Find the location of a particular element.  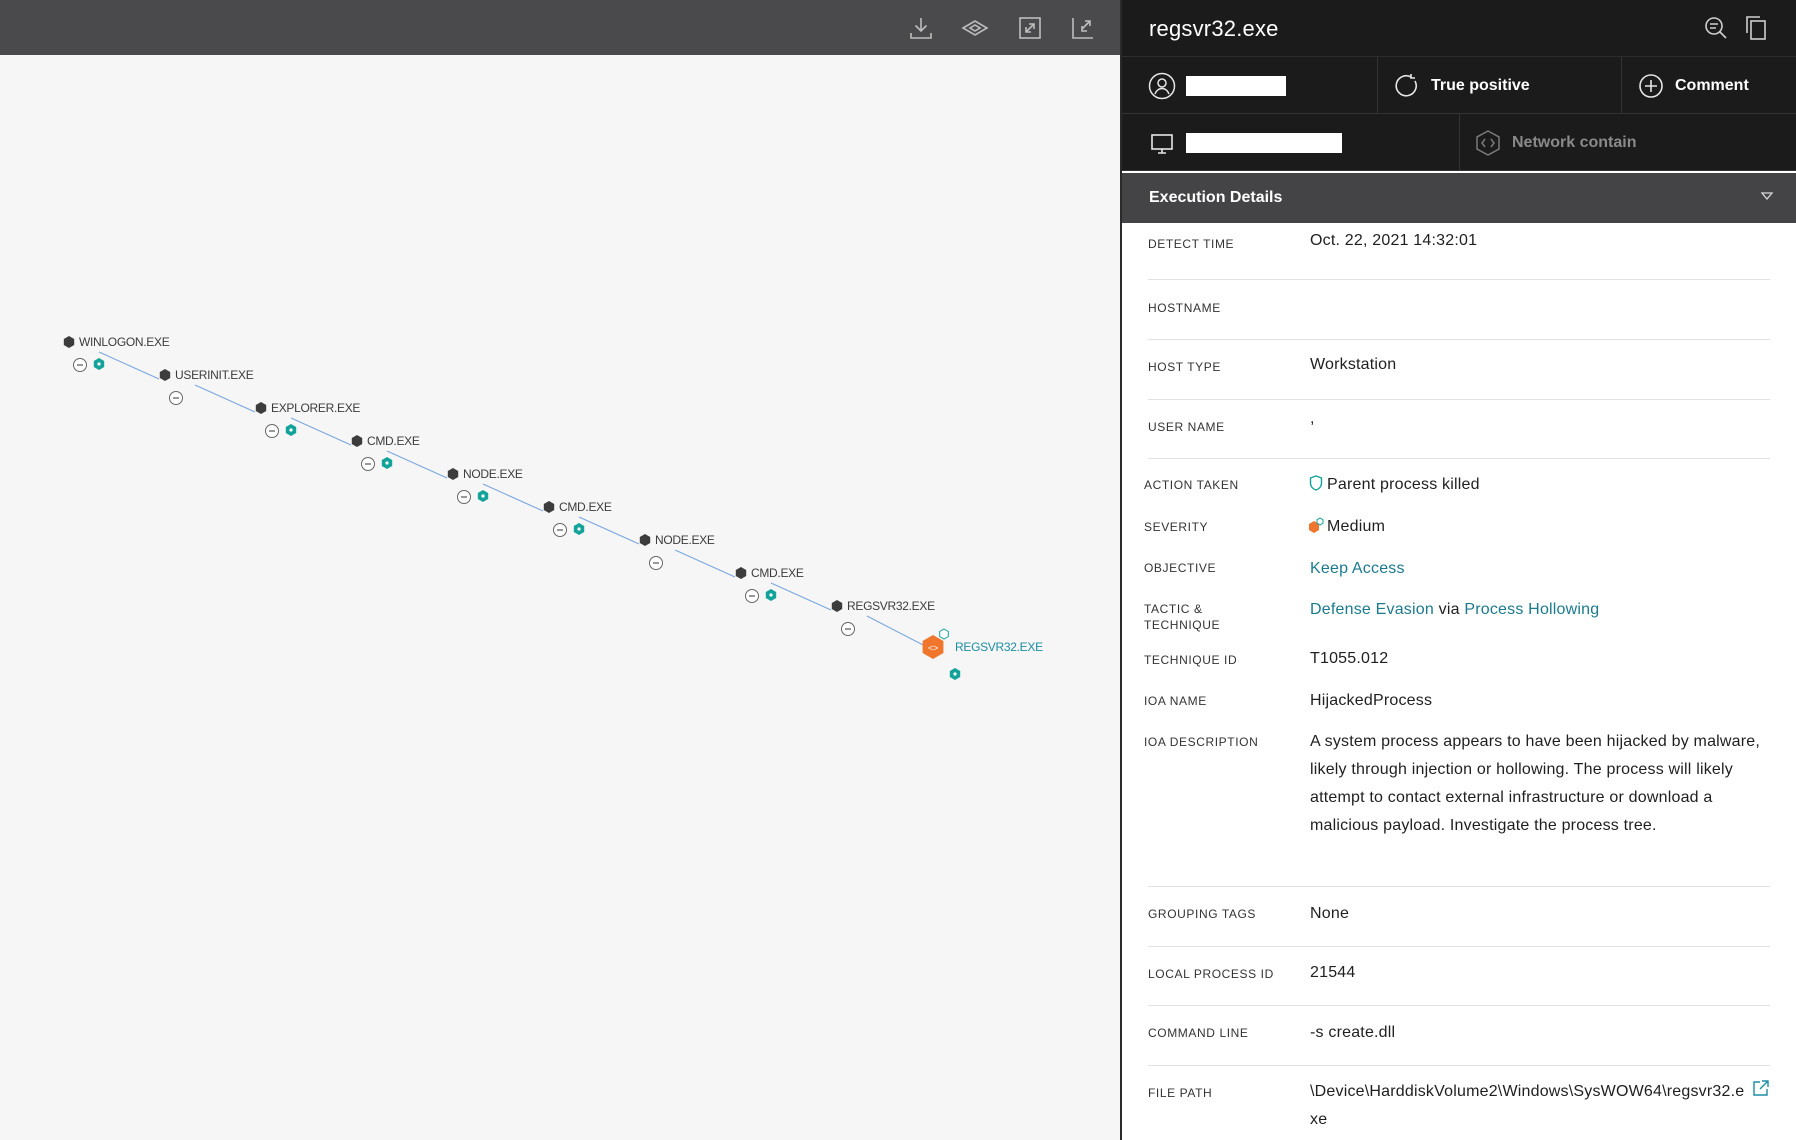

plus-circle-icon is located at coordinates (1651, 86).